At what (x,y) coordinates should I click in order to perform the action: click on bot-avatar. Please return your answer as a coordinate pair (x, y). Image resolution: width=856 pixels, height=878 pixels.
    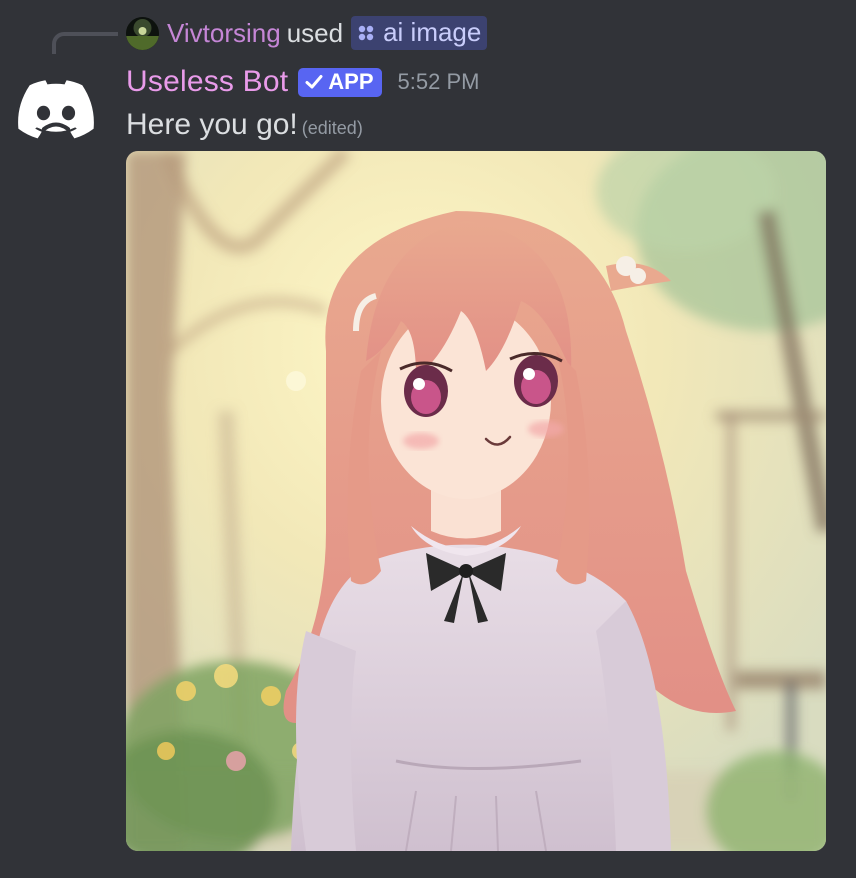
    Looking at the image, I should click on (56, 110).